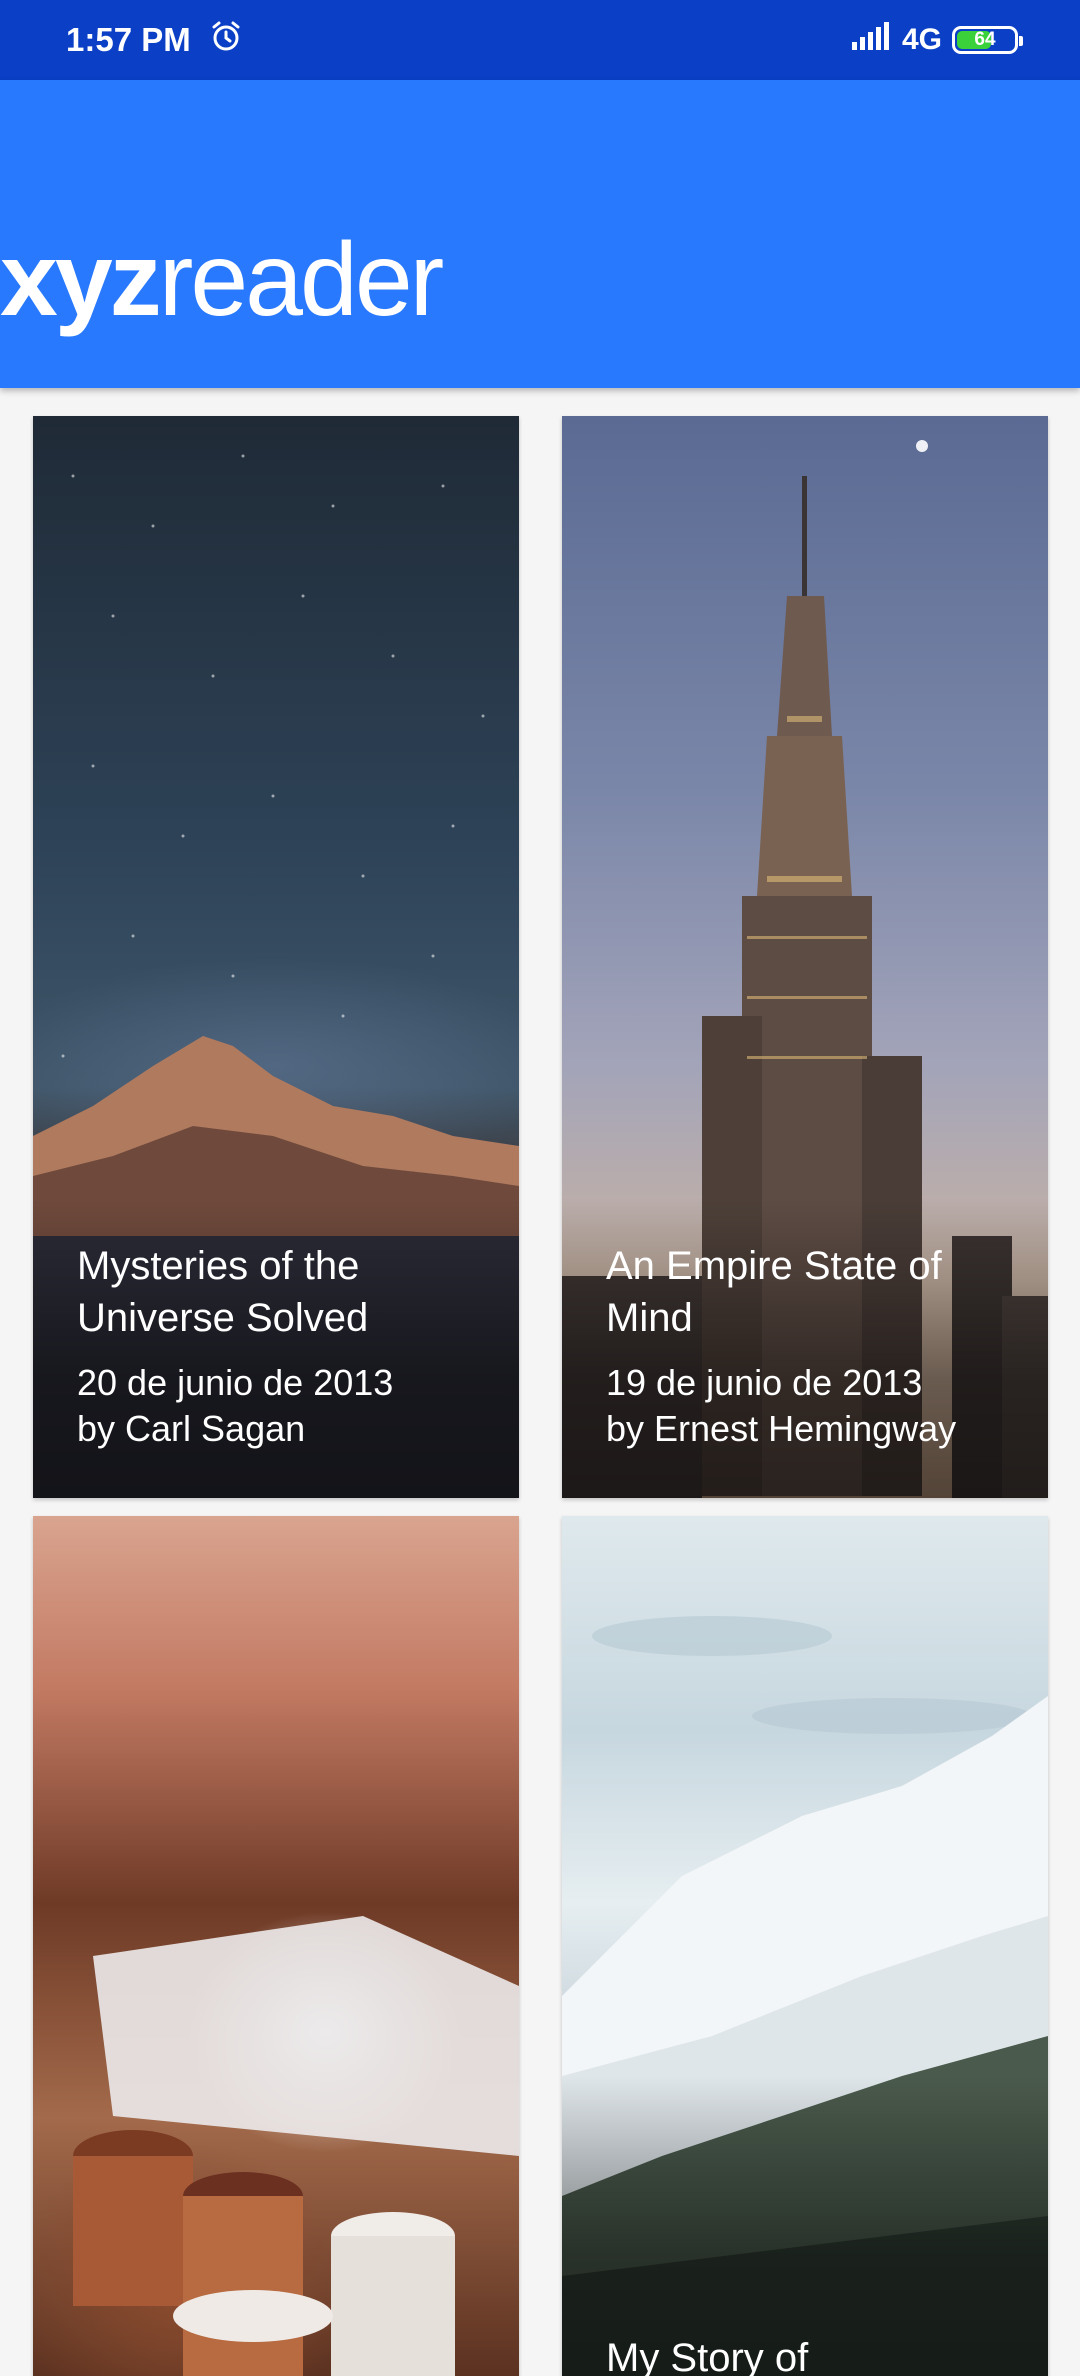 Image resolution: width=1080 pixels, height=2376 pixels. Describe the element at coordinates (540, 40) in the screenshot. I see `status-bar: 1:57 PM 4G 64` at that location.